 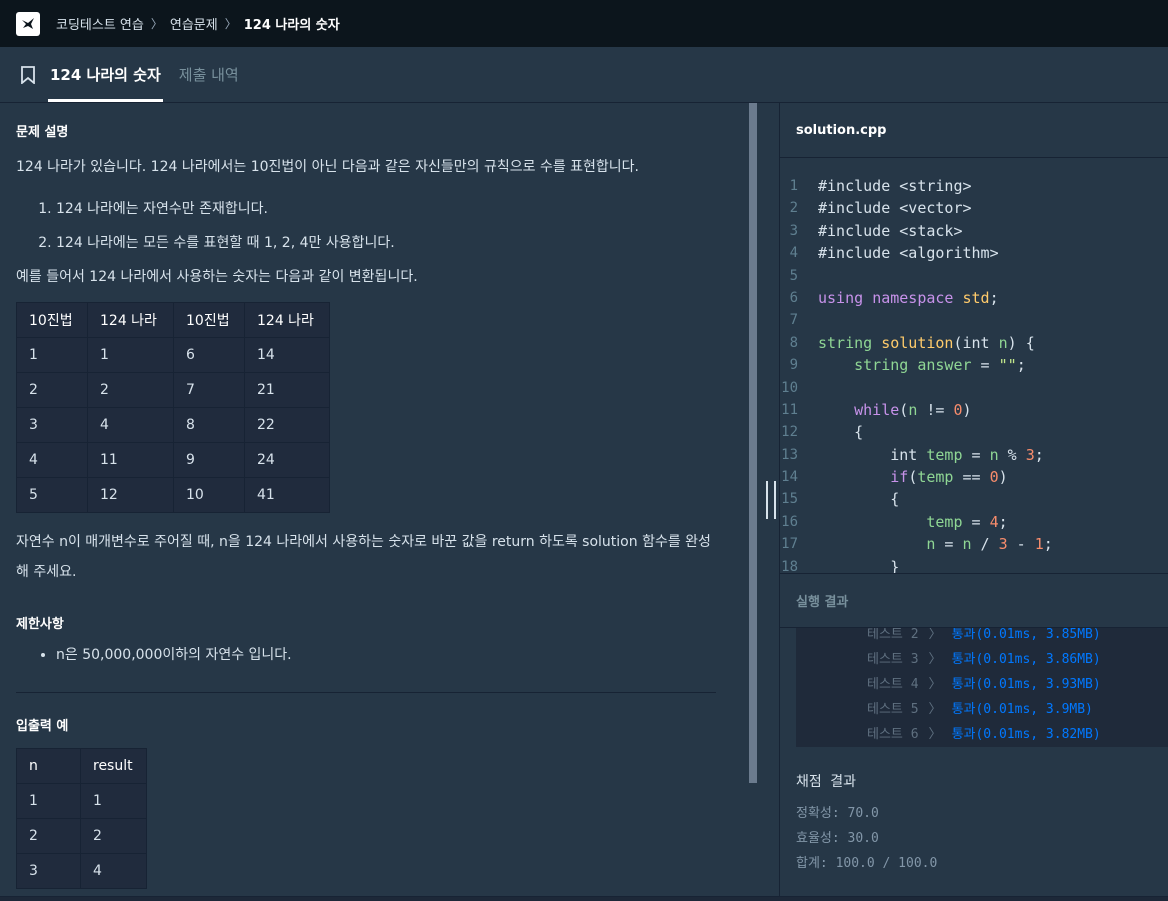 I want to click on test-result-row: 테스트 4 〉 통과 (0.01ms, 3.93MB), so click(x=982, y=684).